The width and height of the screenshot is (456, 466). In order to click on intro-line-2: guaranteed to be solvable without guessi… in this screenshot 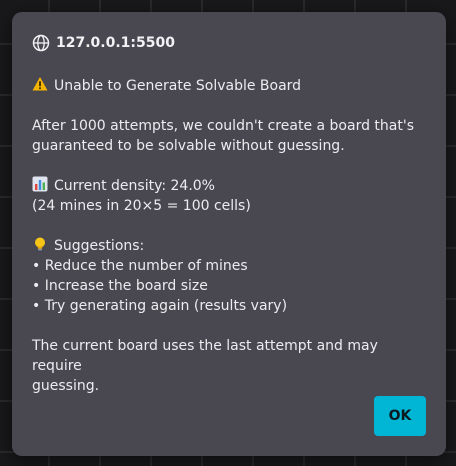, I will do `click(188, 146)`.